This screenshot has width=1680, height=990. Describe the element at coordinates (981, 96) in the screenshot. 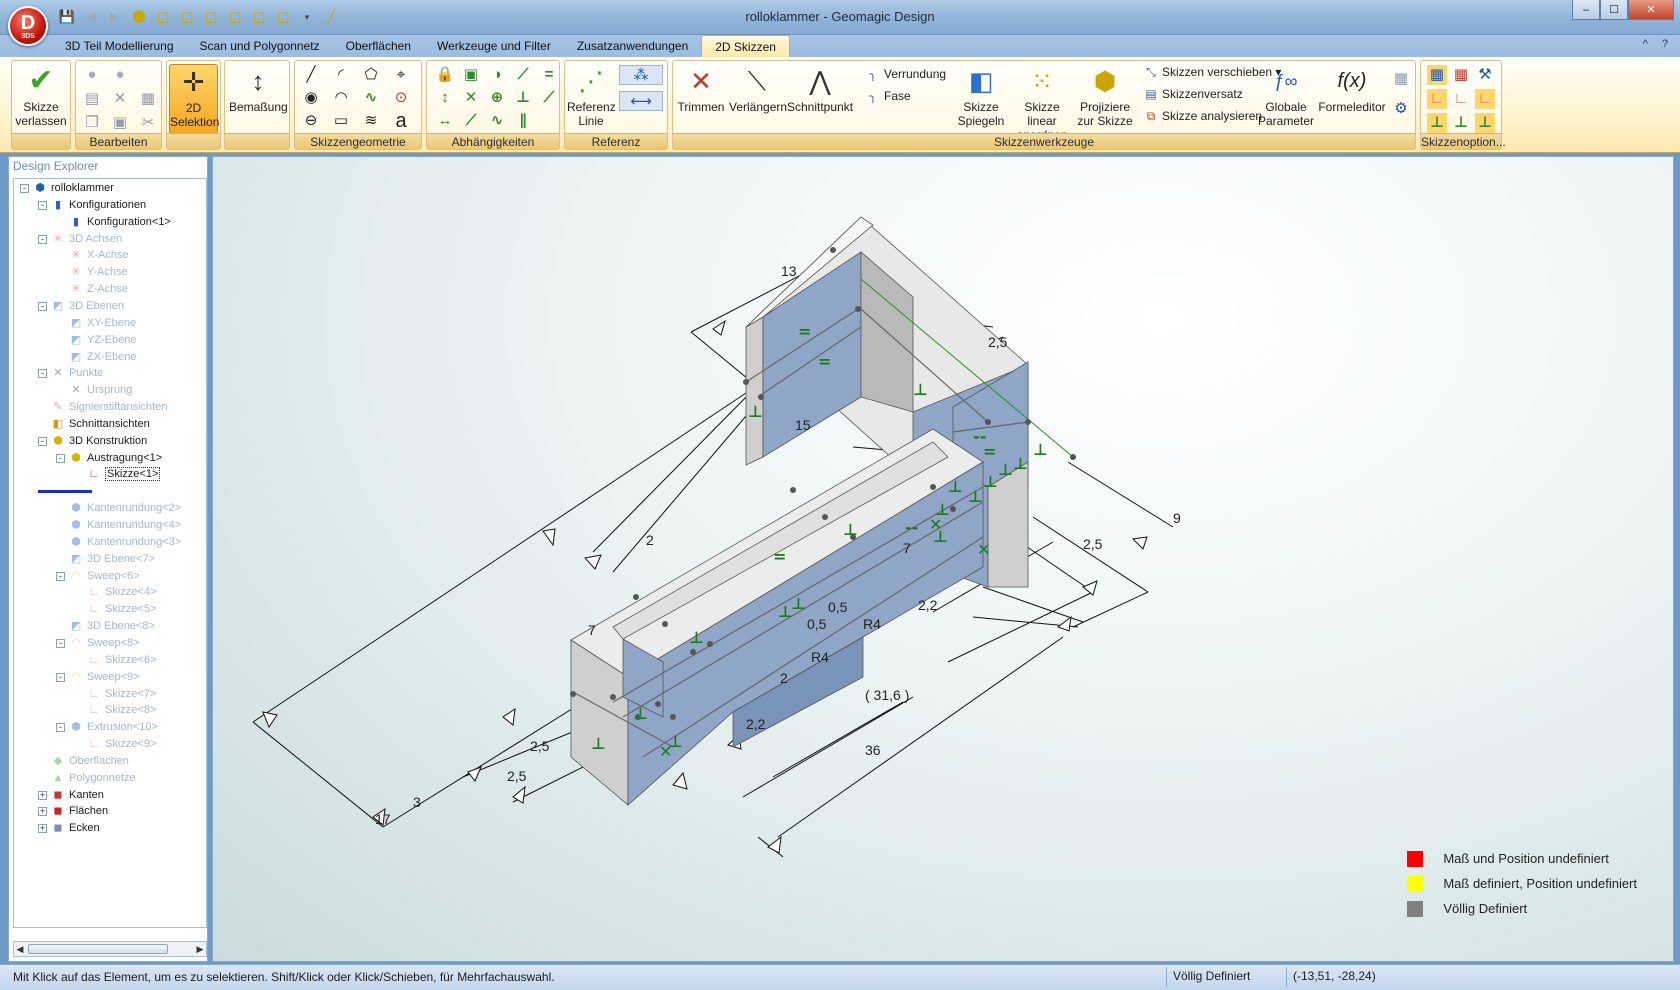

I see `mirror-sketch-button: ◧ Skizze Spiegeln` at that location.